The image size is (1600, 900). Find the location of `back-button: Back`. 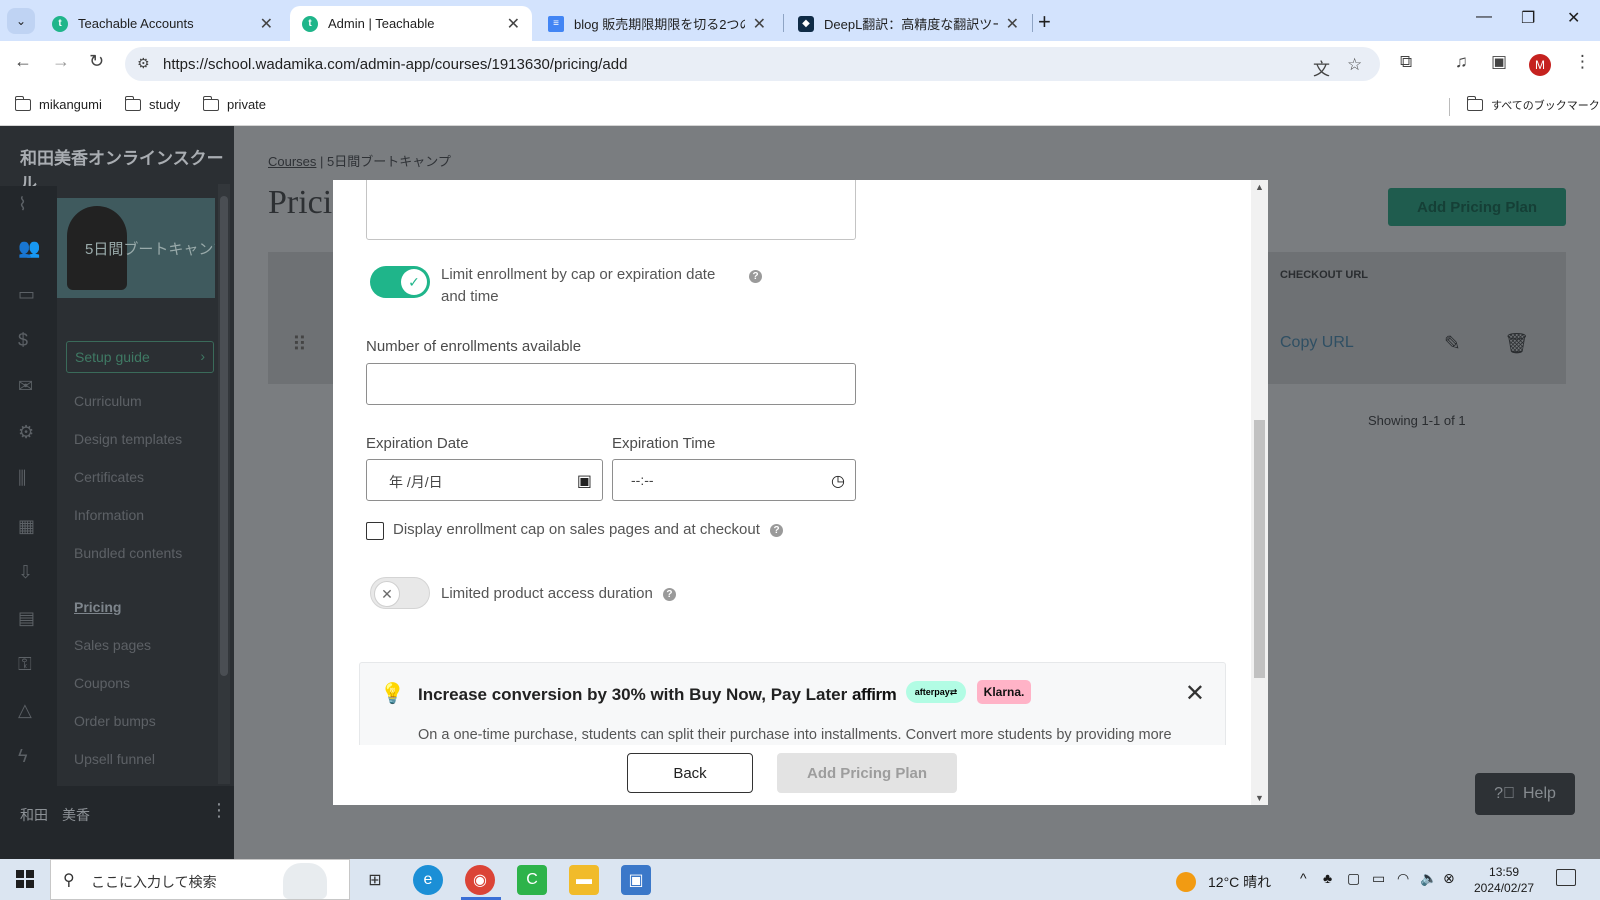

back-button: Back is located at coordinates (690, 773).